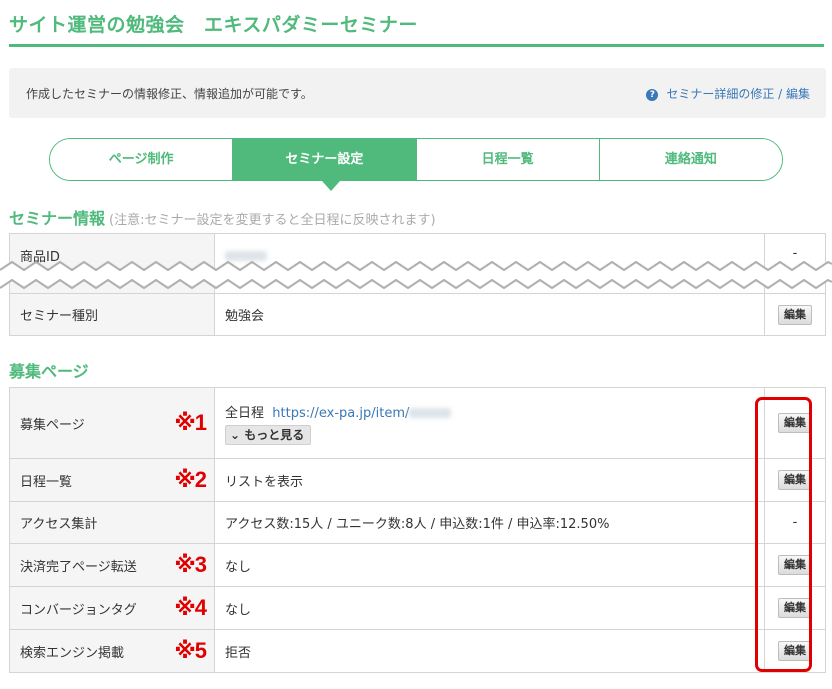 The height and width of the screenshot is (689, 832). I want to click on note-mark: ※2, so click(190, 479).